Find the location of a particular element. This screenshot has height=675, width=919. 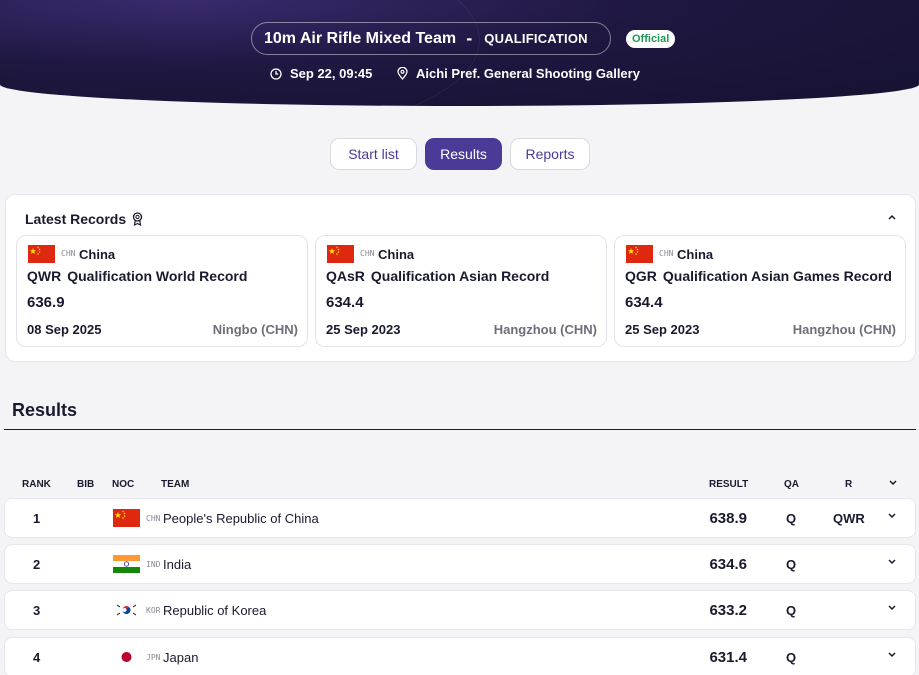

chevron-up-icon is located at coordinates (892, 217).